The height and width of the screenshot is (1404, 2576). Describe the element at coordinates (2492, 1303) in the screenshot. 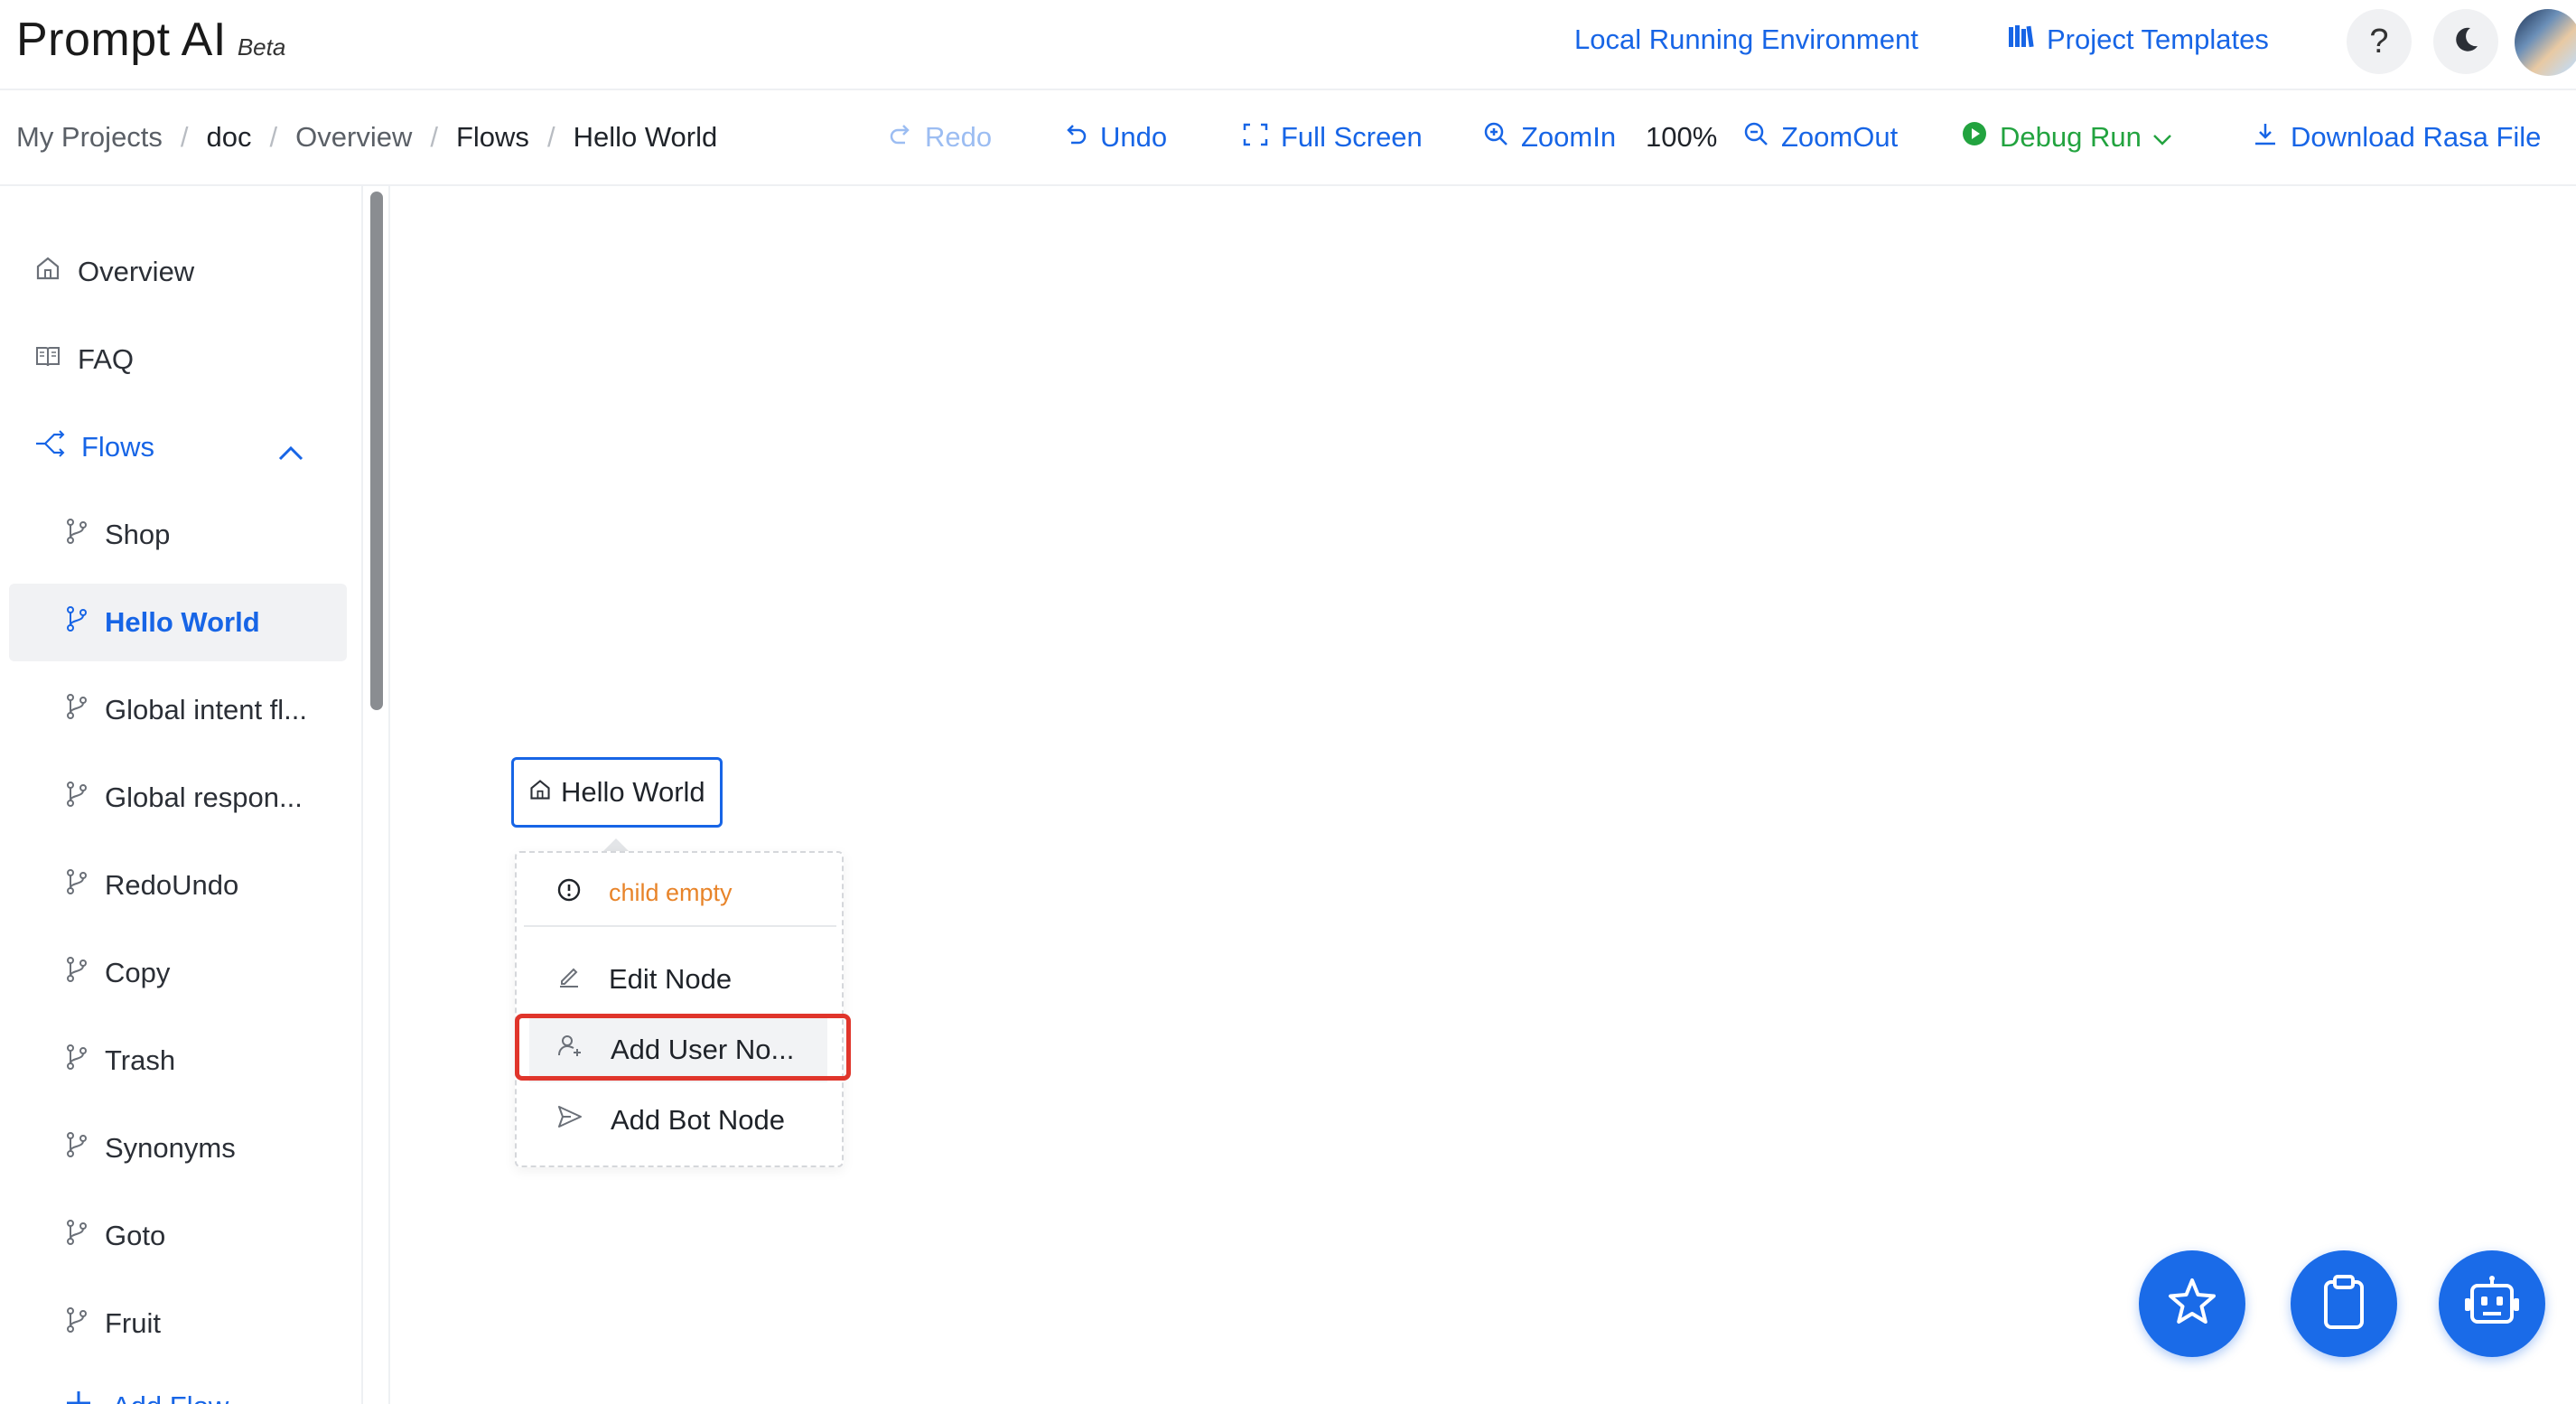

I see `bot-assistant-button` at that location.